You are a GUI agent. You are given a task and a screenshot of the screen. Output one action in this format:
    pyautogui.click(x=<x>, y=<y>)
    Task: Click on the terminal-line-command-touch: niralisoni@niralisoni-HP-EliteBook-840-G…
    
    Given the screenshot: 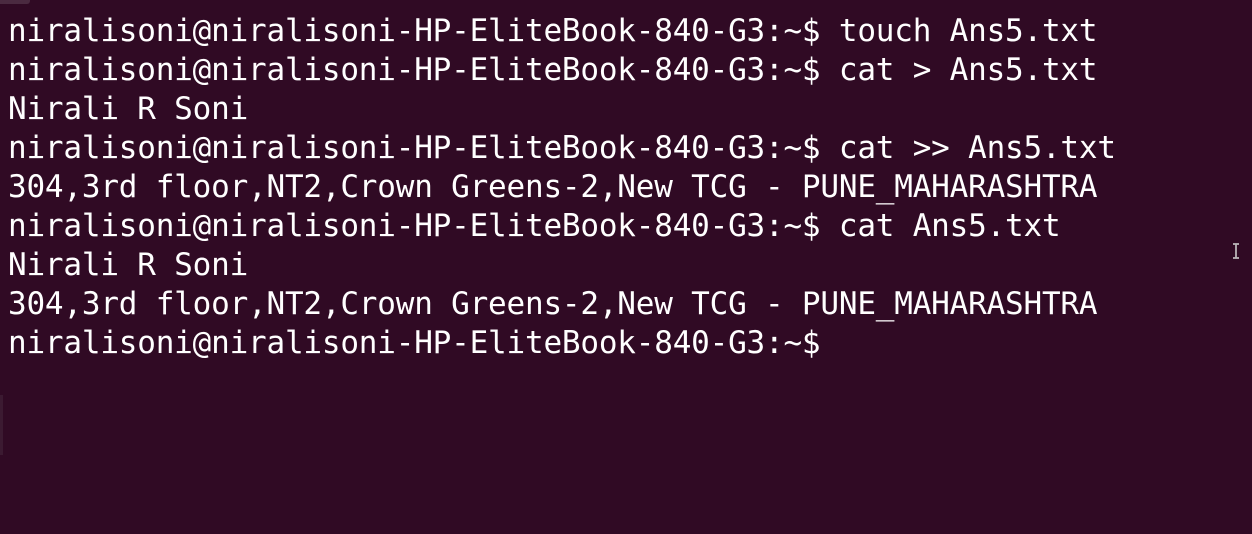 What is the action you would take?
    pyautogui.click(x=553, y=31)
    